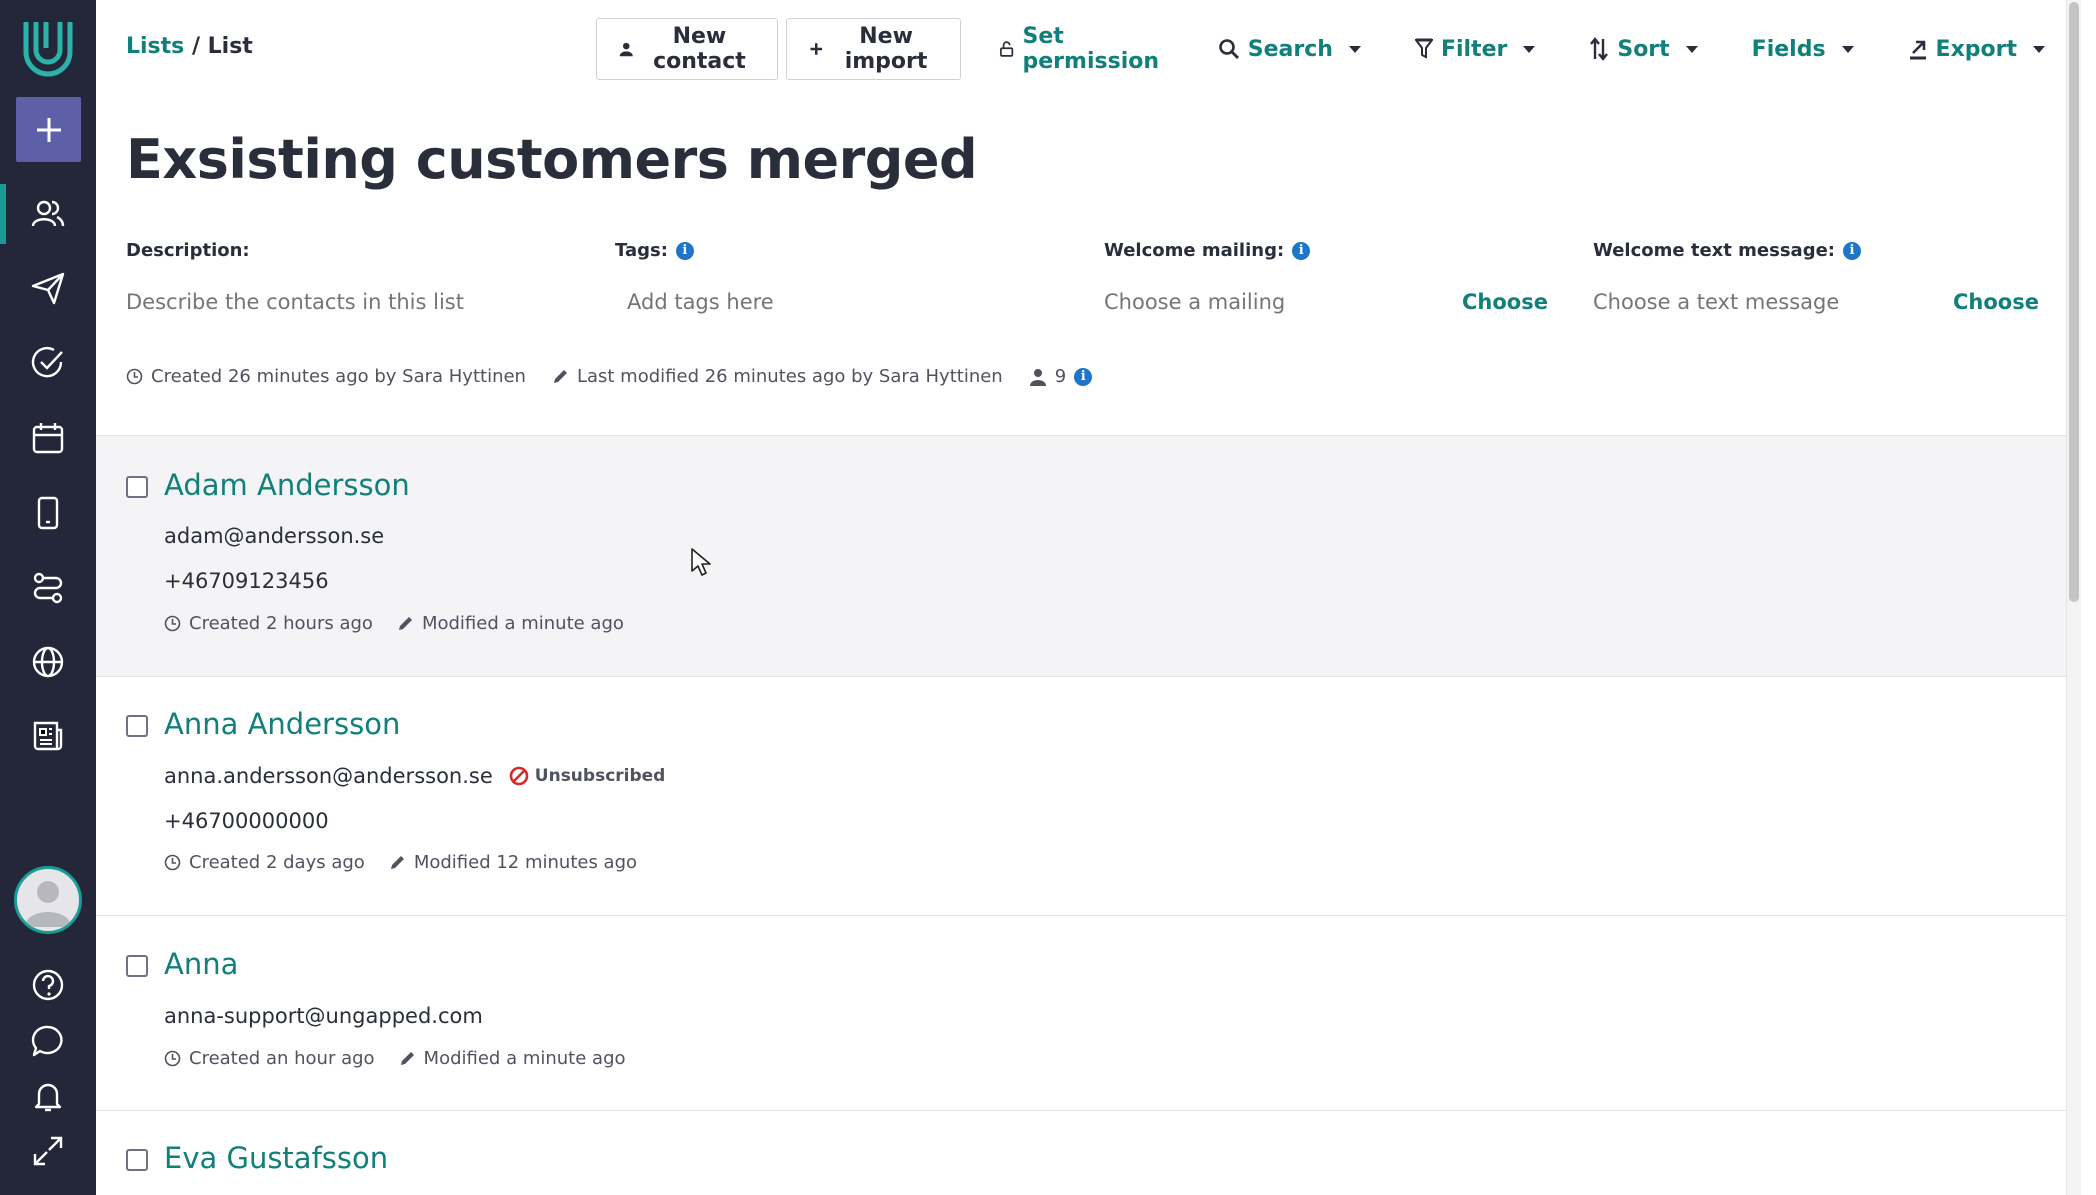 Image resolution: width=2096 pixels, height=1195 pixels. Describe the element at coordinates (48, 438) in the screenshot. I see `sidebar-item-calendar` at that location.